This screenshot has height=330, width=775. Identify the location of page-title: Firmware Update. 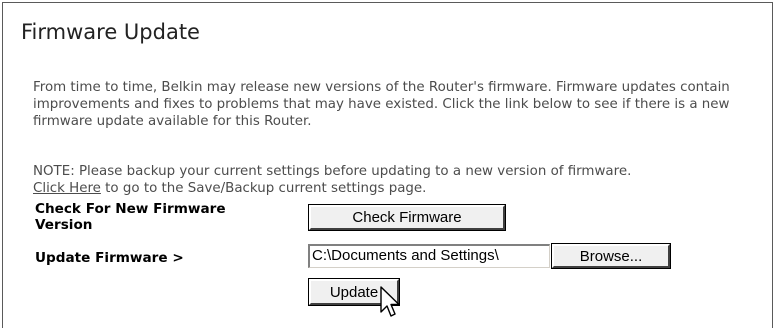
(110, 32).